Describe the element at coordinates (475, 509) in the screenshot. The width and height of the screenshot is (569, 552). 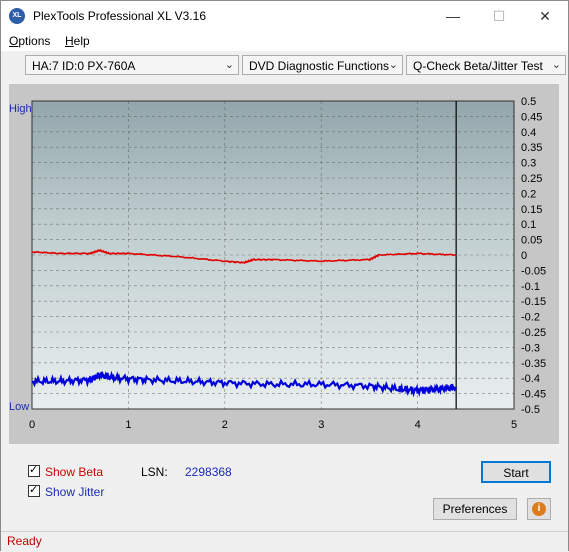
I see `preferences-button: Preferences` at that location.